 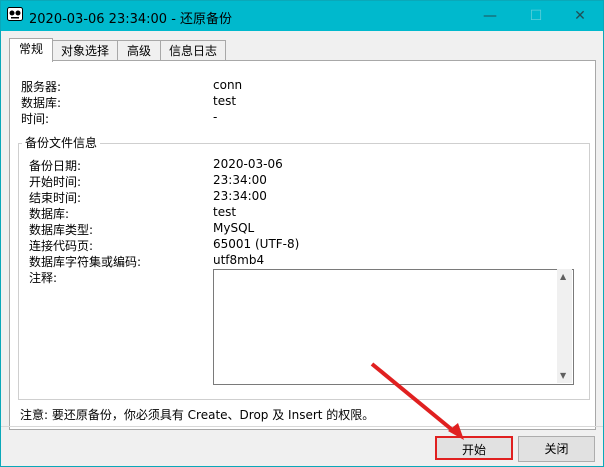 What do you see at coordinates (41, 87) in the screenshot?
I see `server-label: 服务器:` at bounding box center [41, 87].